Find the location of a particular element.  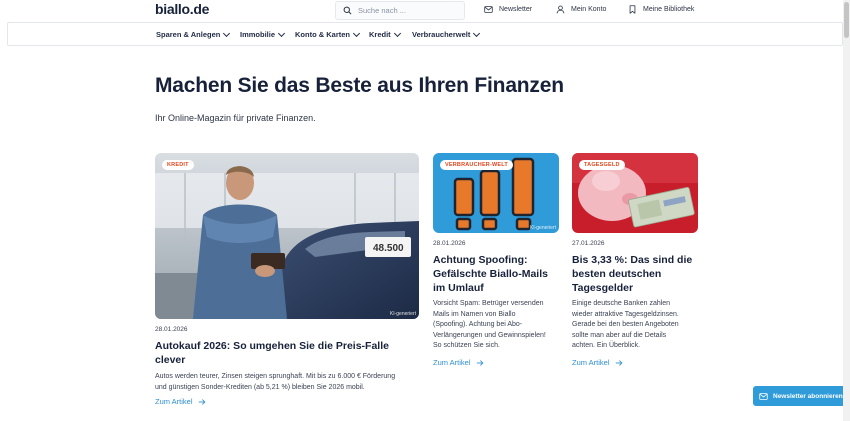

article-teaser-line: So schützen Sie sich. is located at coordinates (466, 345).